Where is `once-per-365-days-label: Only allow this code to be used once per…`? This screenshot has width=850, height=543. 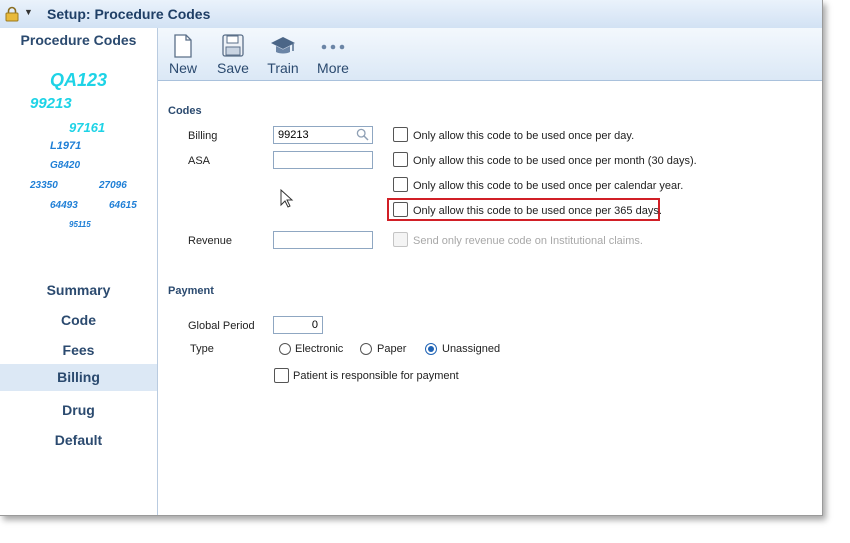
once-per-365-days-label: Only allow this code to be used once per… is located at coordinates (537, 211).